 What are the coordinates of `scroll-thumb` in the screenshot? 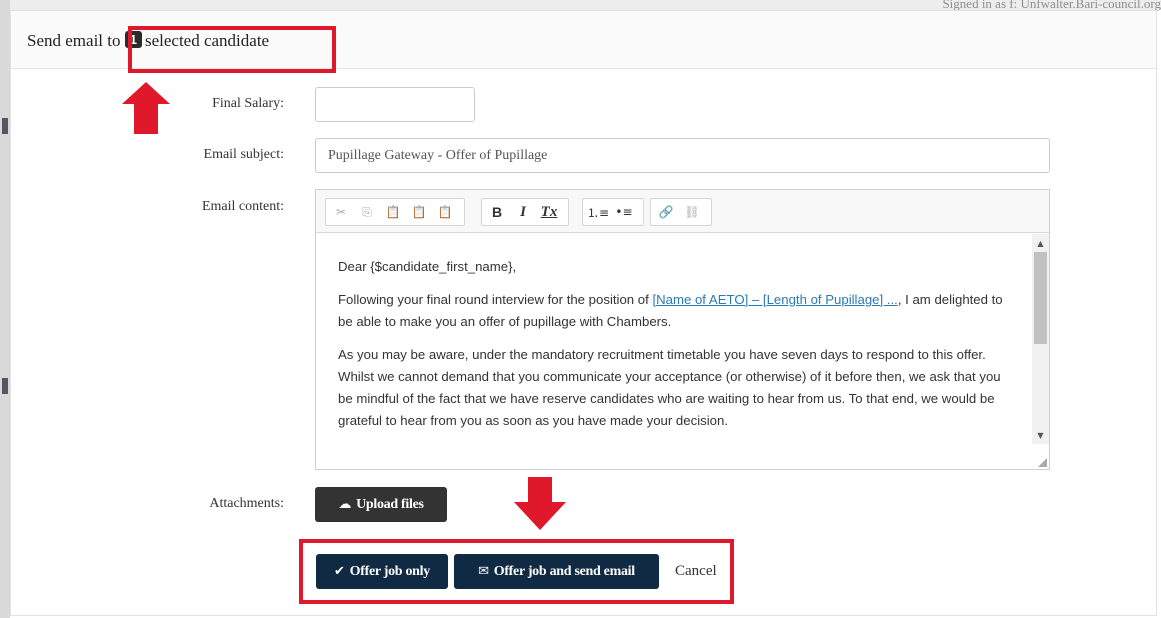 It's located at (1040, 298).